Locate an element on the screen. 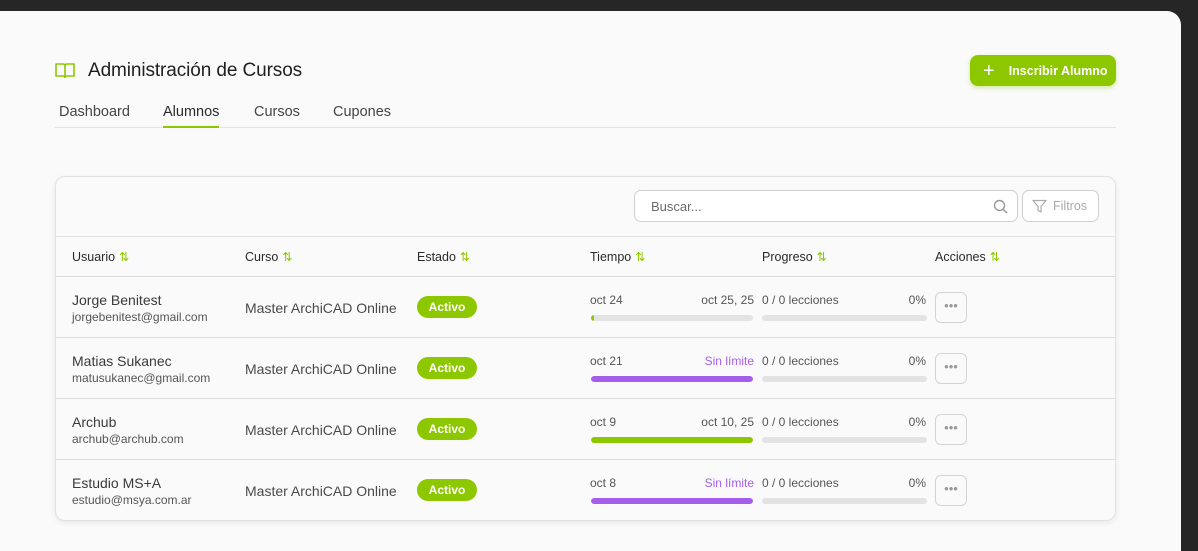  filter-button: Filtros is located at coordinates (1060, 206).